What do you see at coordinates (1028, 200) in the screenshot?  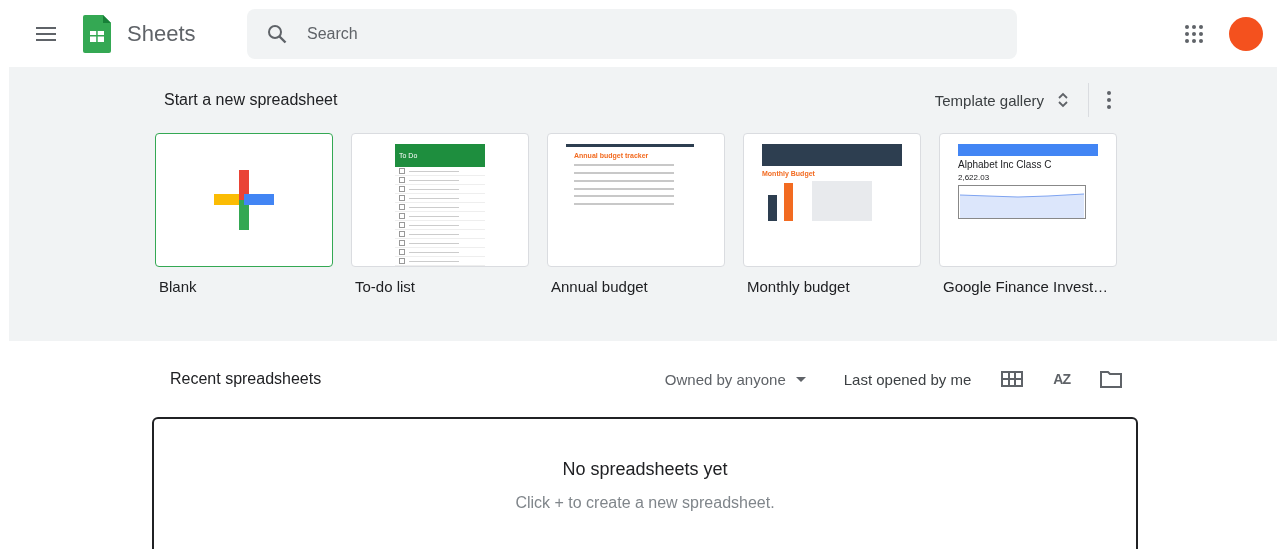 I see `template-card: Alphabet Inc Class C 2,622.03` at bounding box center [1028, 200].